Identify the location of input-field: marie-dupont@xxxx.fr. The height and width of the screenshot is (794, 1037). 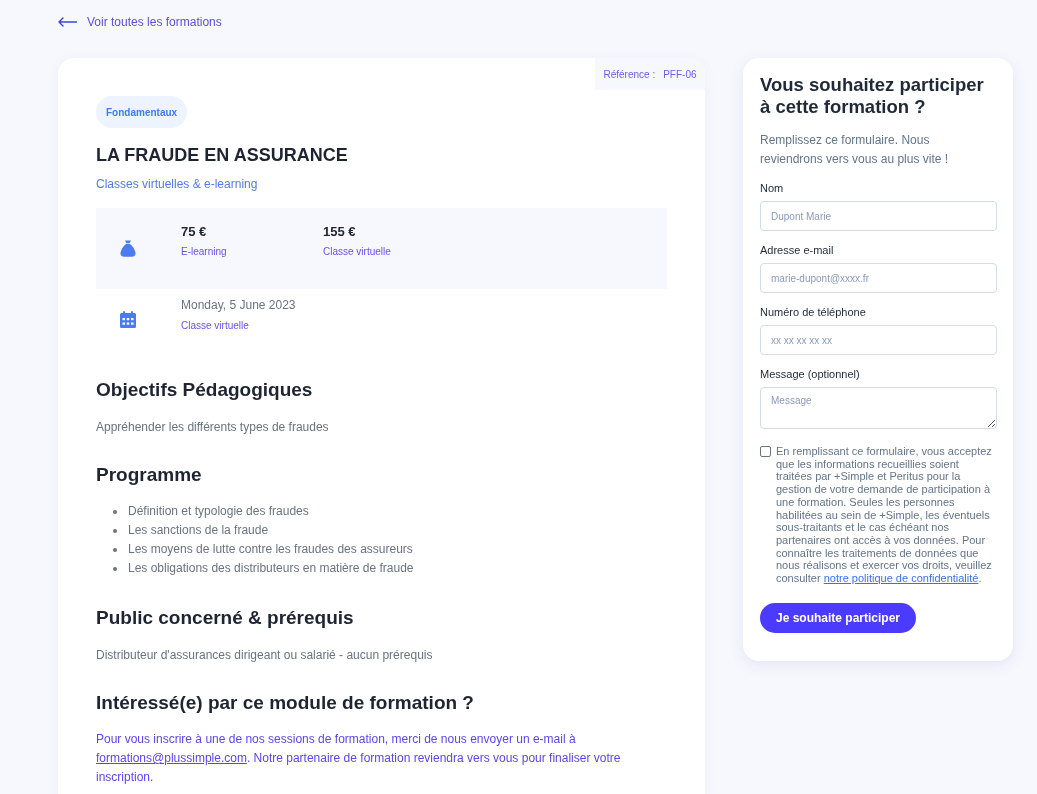
(878, 278).